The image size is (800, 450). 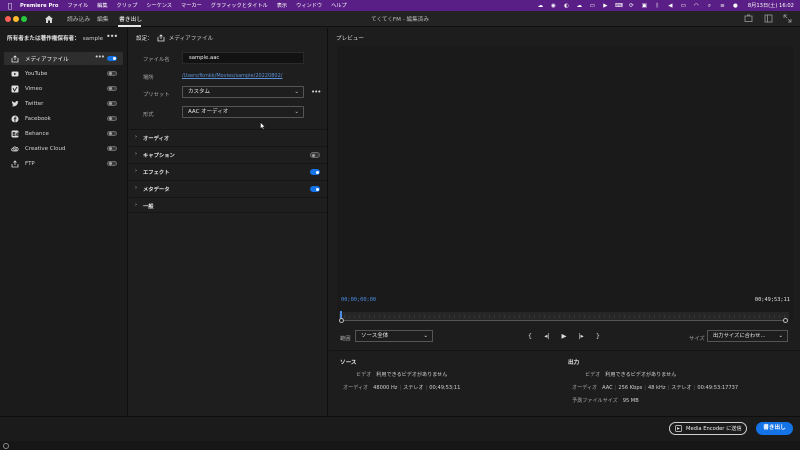 What do you see at coordinates (6, 445) in the screenshot?
I see `status-icon` at bounding box center [6, 445].